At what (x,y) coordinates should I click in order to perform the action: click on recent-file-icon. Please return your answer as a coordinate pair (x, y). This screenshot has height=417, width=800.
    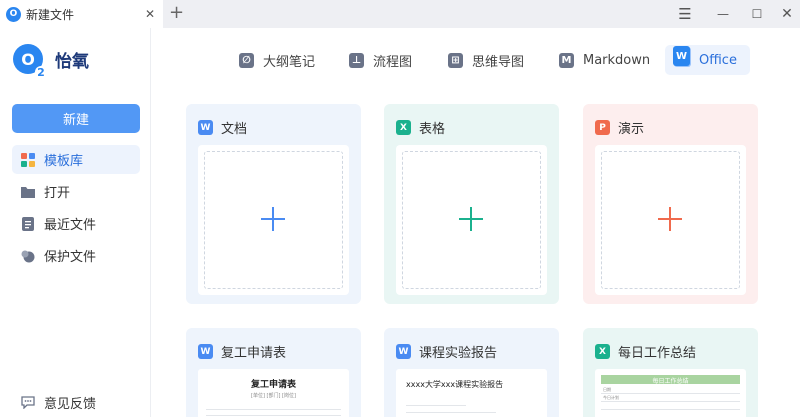
    Looking at the image, I should click on (28, 223).